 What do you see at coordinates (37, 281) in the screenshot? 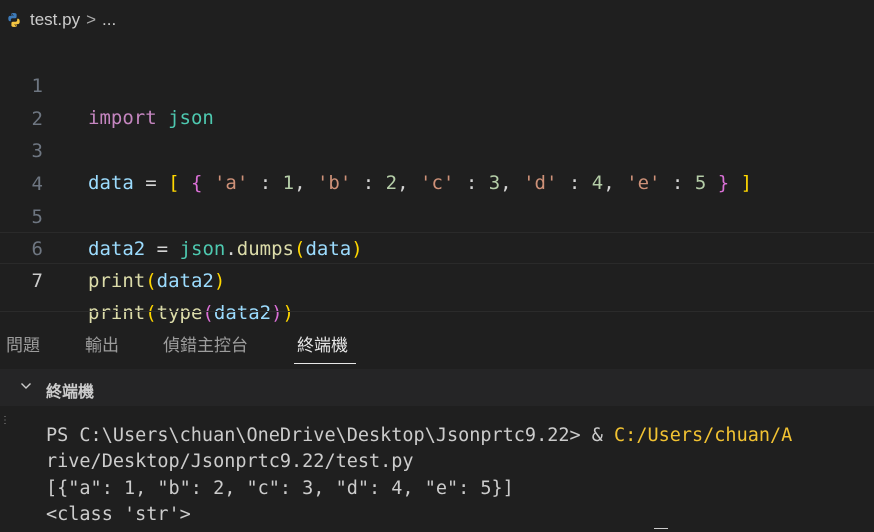
I see `line-number-active: 7` at bounding box center [37, 281].